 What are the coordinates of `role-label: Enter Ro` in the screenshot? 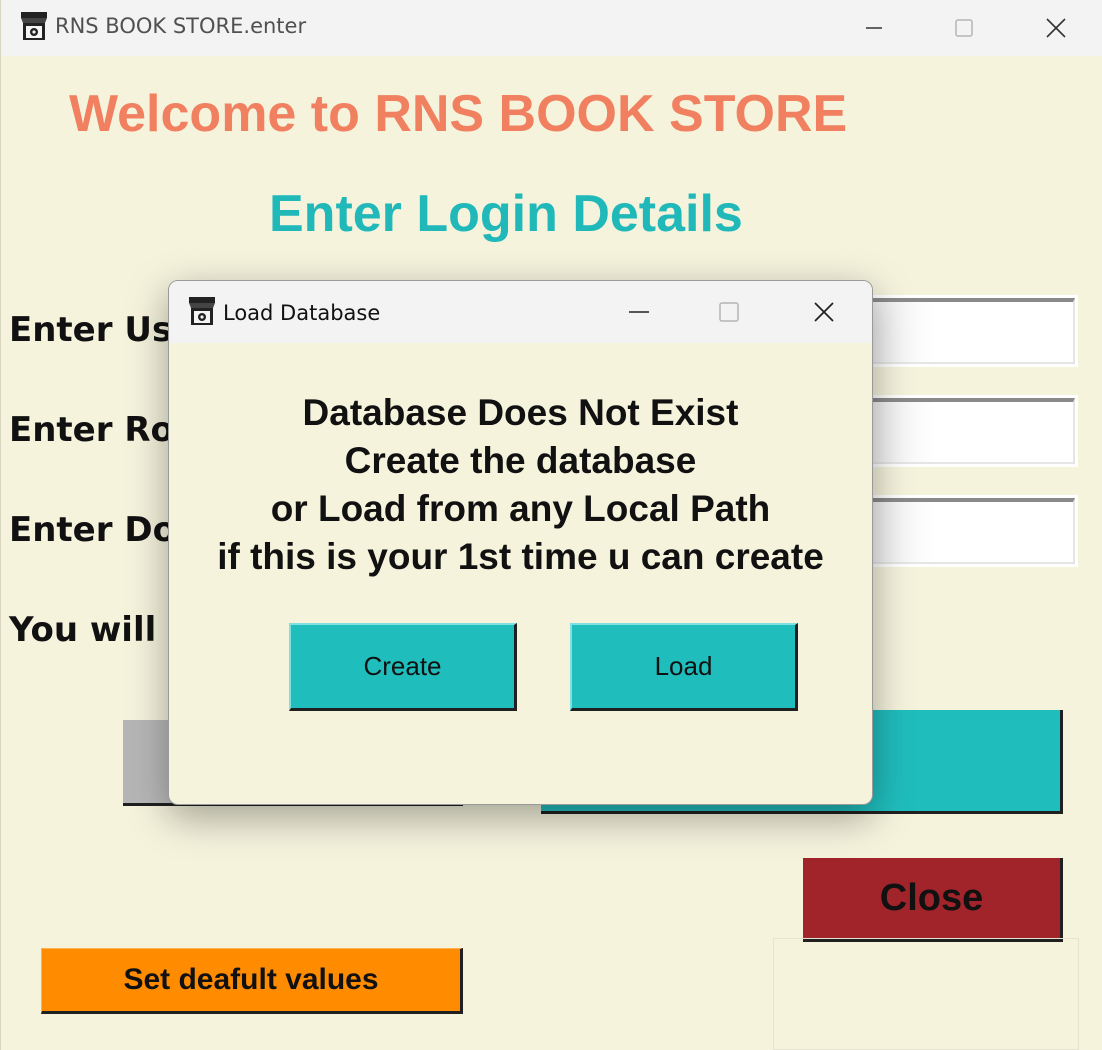 It's located at (91, 430).